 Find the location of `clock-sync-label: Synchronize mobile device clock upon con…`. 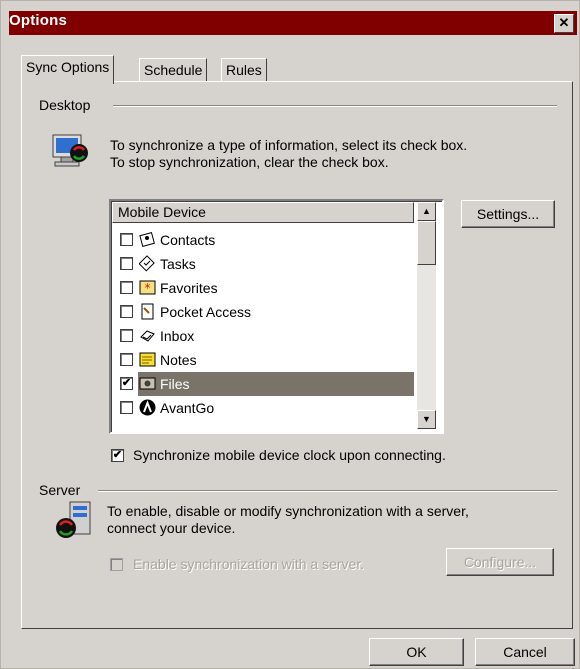

clock-sync-label: Synchronize mobile device clock upon con… is located at coordinates (289, 455).